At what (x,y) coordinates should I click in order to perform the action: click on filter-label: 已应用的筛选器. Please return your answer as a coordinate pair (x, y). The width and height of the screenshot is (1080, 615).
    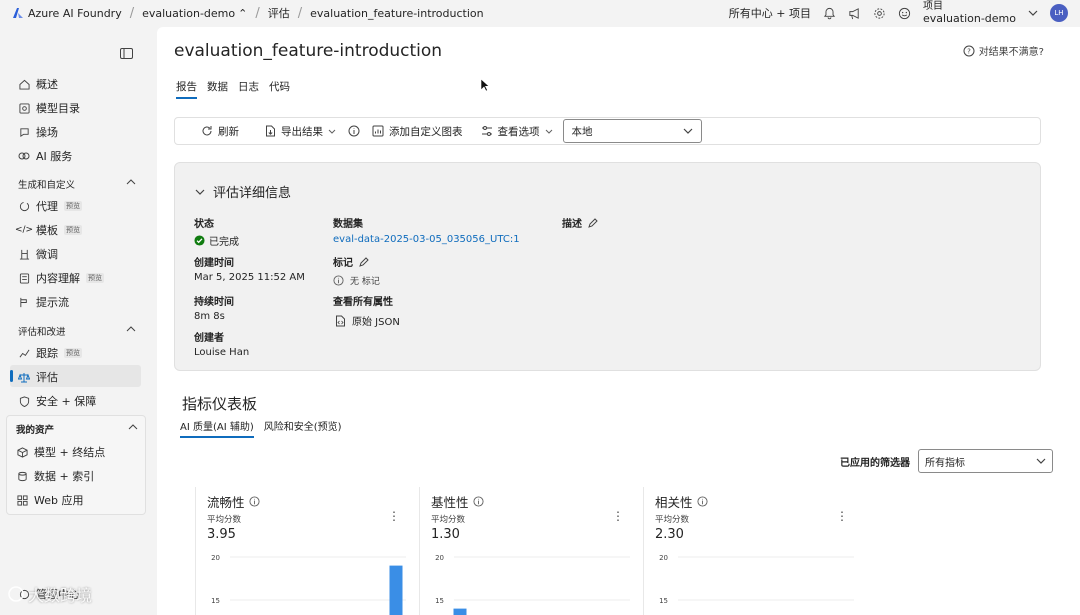
    Looking at the image, I should click on (875, 463).